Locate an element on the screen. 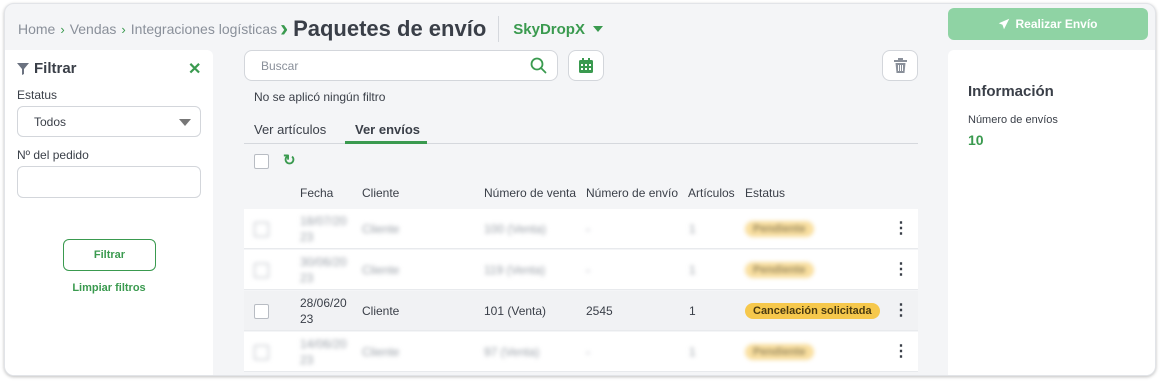 Image resolution: width=1161 pixels, height=381 pixels. carrier-dropdown: SkyDropX is located at coordinates (558, 29).